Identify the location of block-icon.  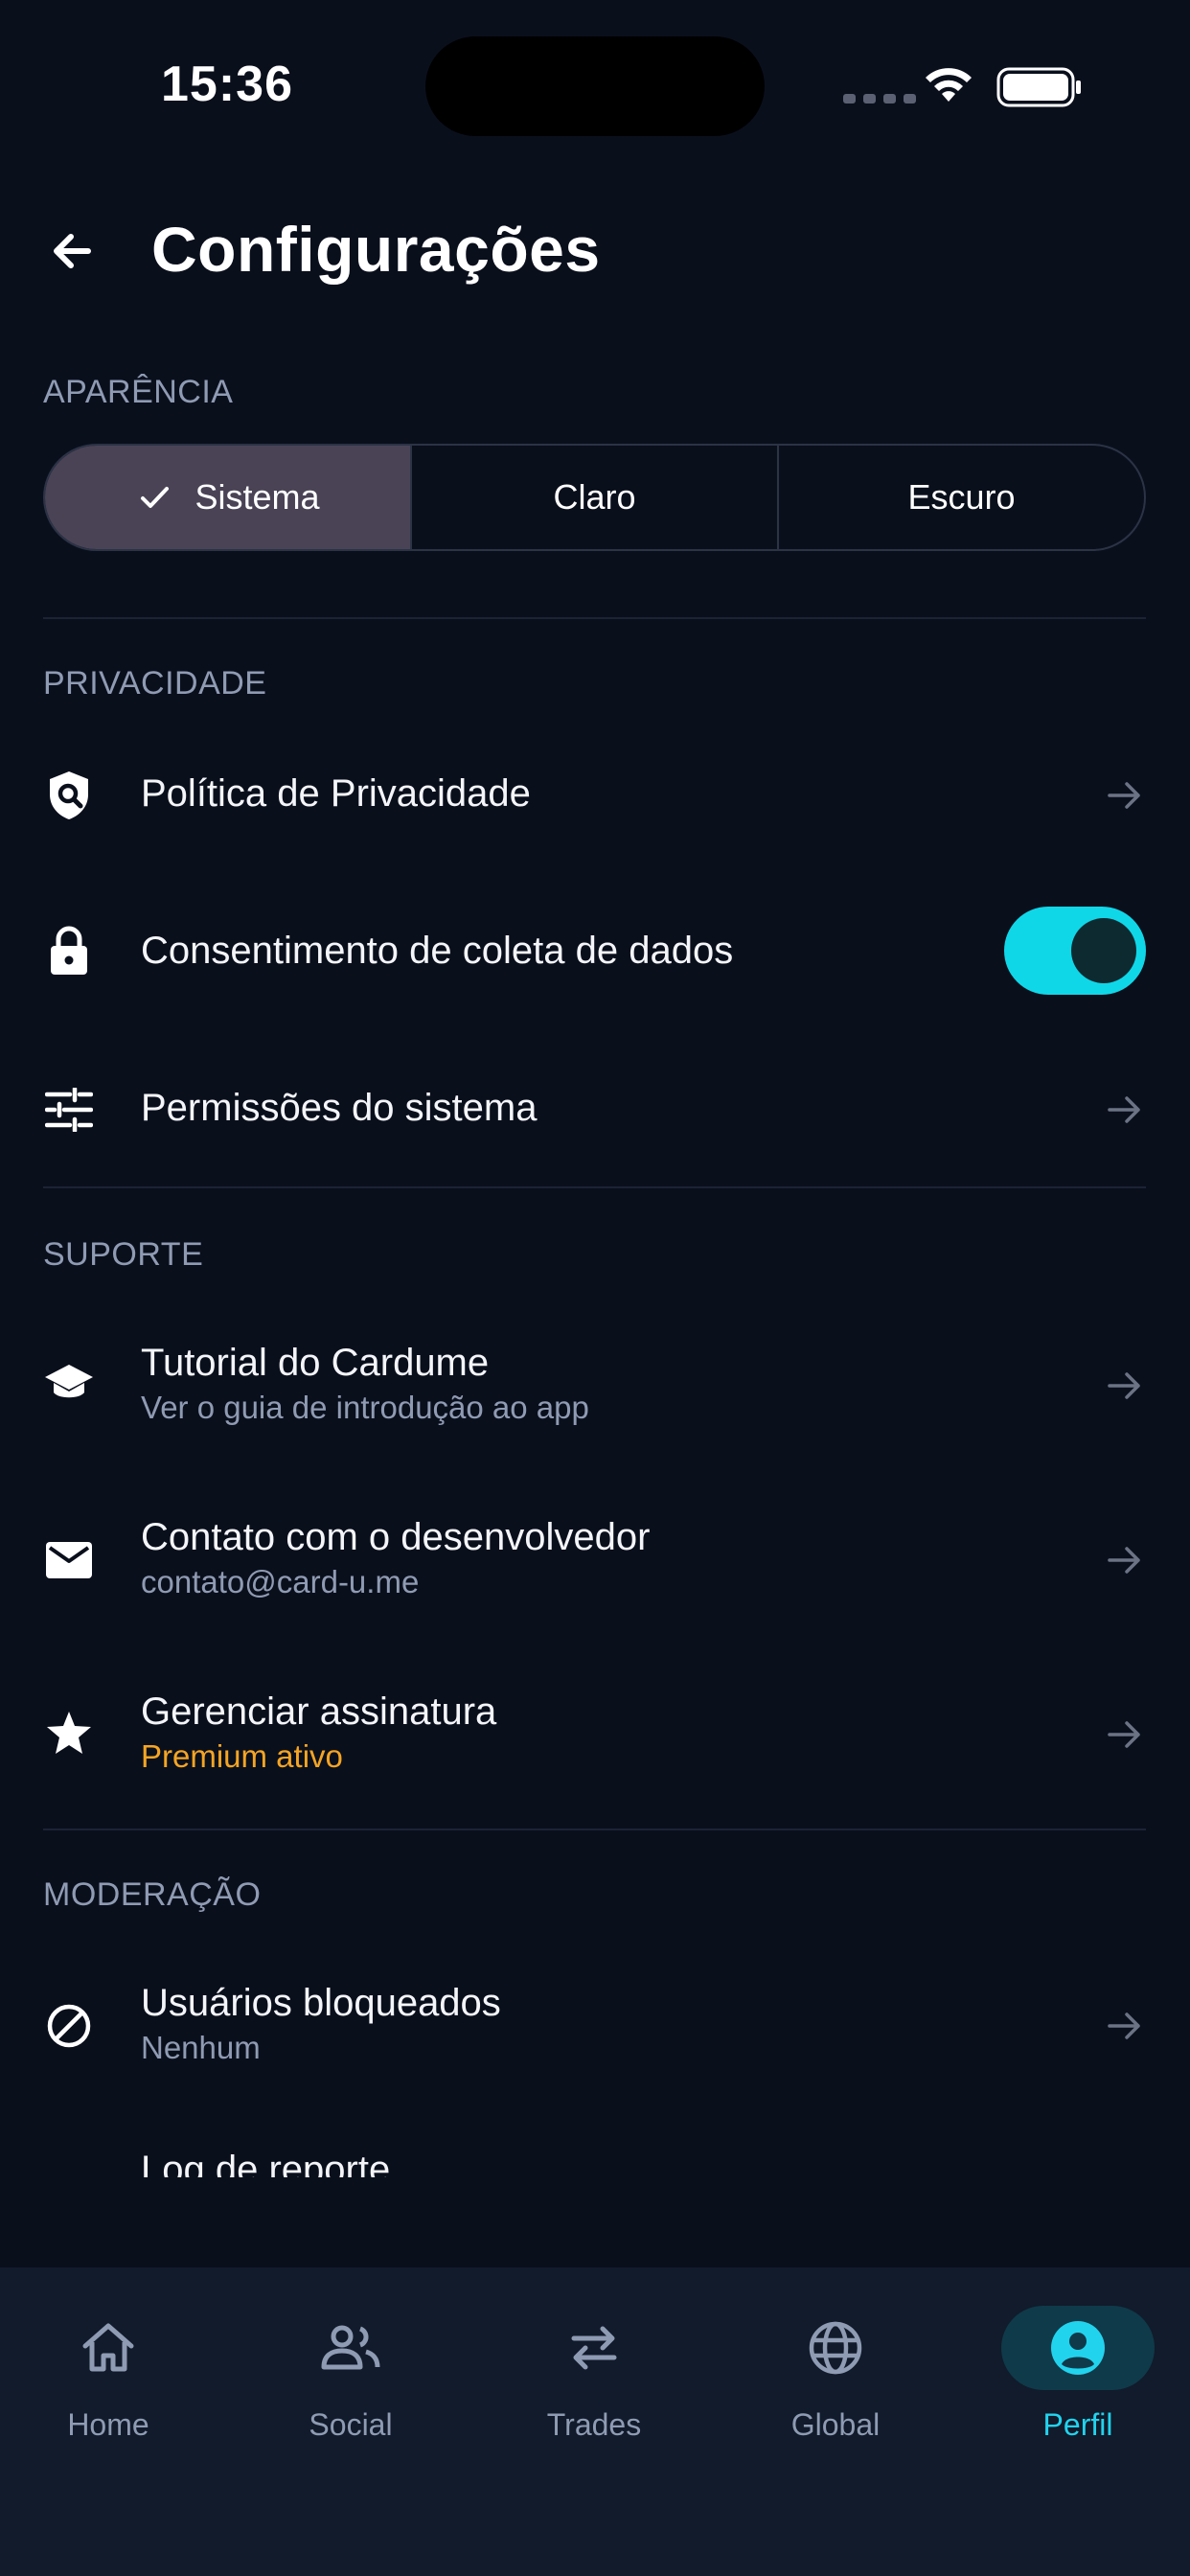
(69, 2026).